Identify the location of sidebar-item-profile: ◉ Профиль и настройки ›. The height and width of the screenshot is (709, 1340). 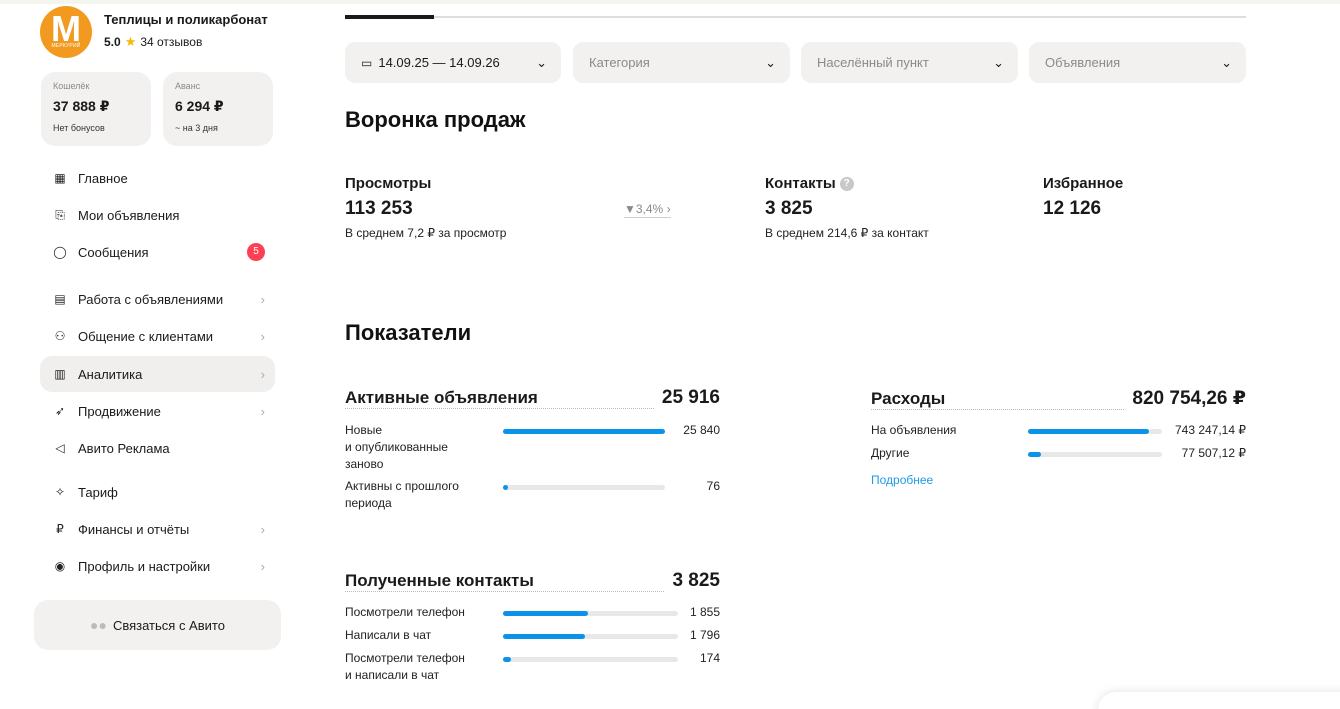
(157, 566).